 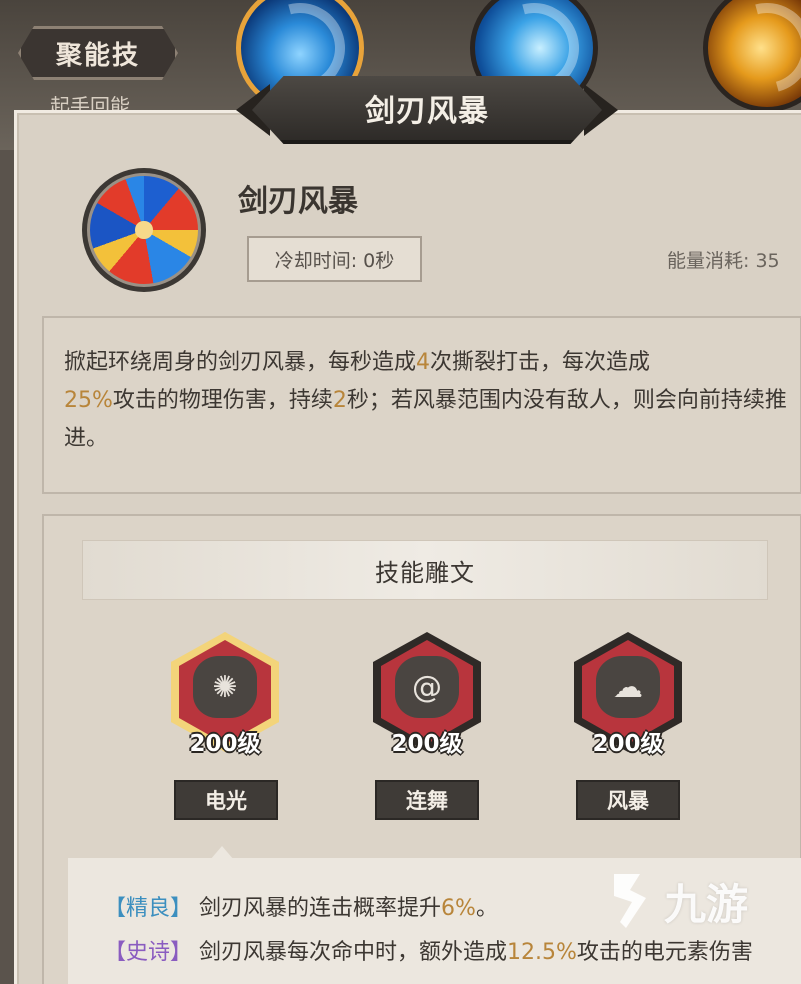 What do you see at coordinates (706, 904) in the screenshot?
I see `watermark-text: 九游` at bounding box center [706, 904].